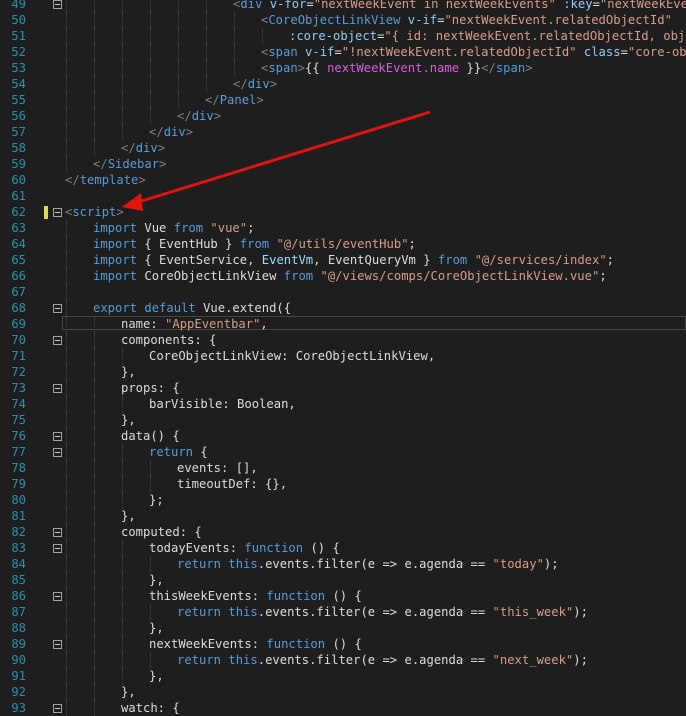 This screenshot has width=686, height=716. I want to click on arrow-head, so click(132, 202).